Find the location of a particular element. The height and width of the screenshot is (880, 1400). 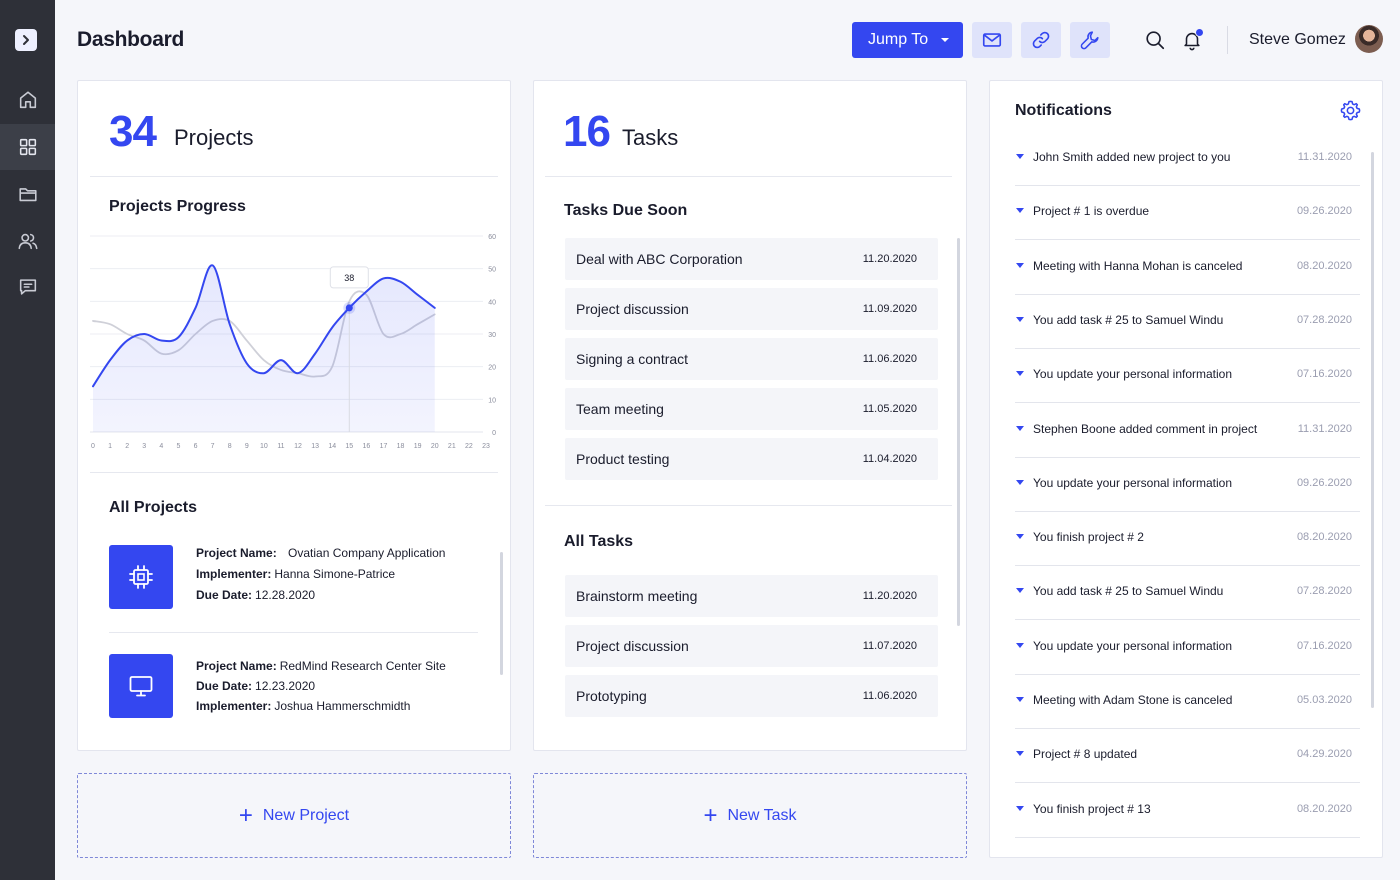

notifications-button is located at coordinates (1192, 40).